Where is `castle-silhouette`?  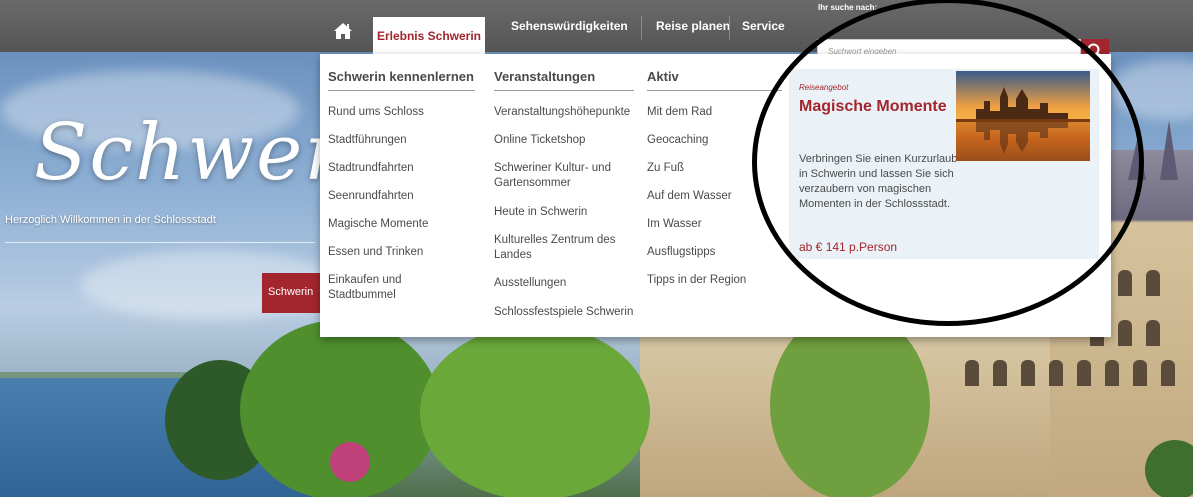 castle-silhouette is located at coordinates (1023, 124).